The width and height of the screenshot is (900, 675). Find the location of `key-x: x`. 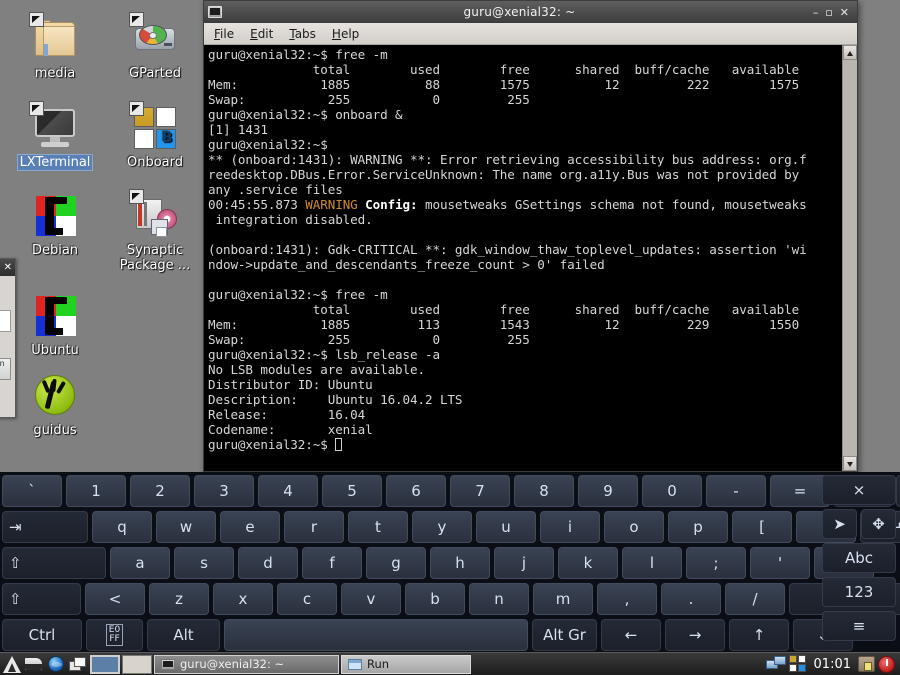

key-x: x is located at coordinates (243, 599).